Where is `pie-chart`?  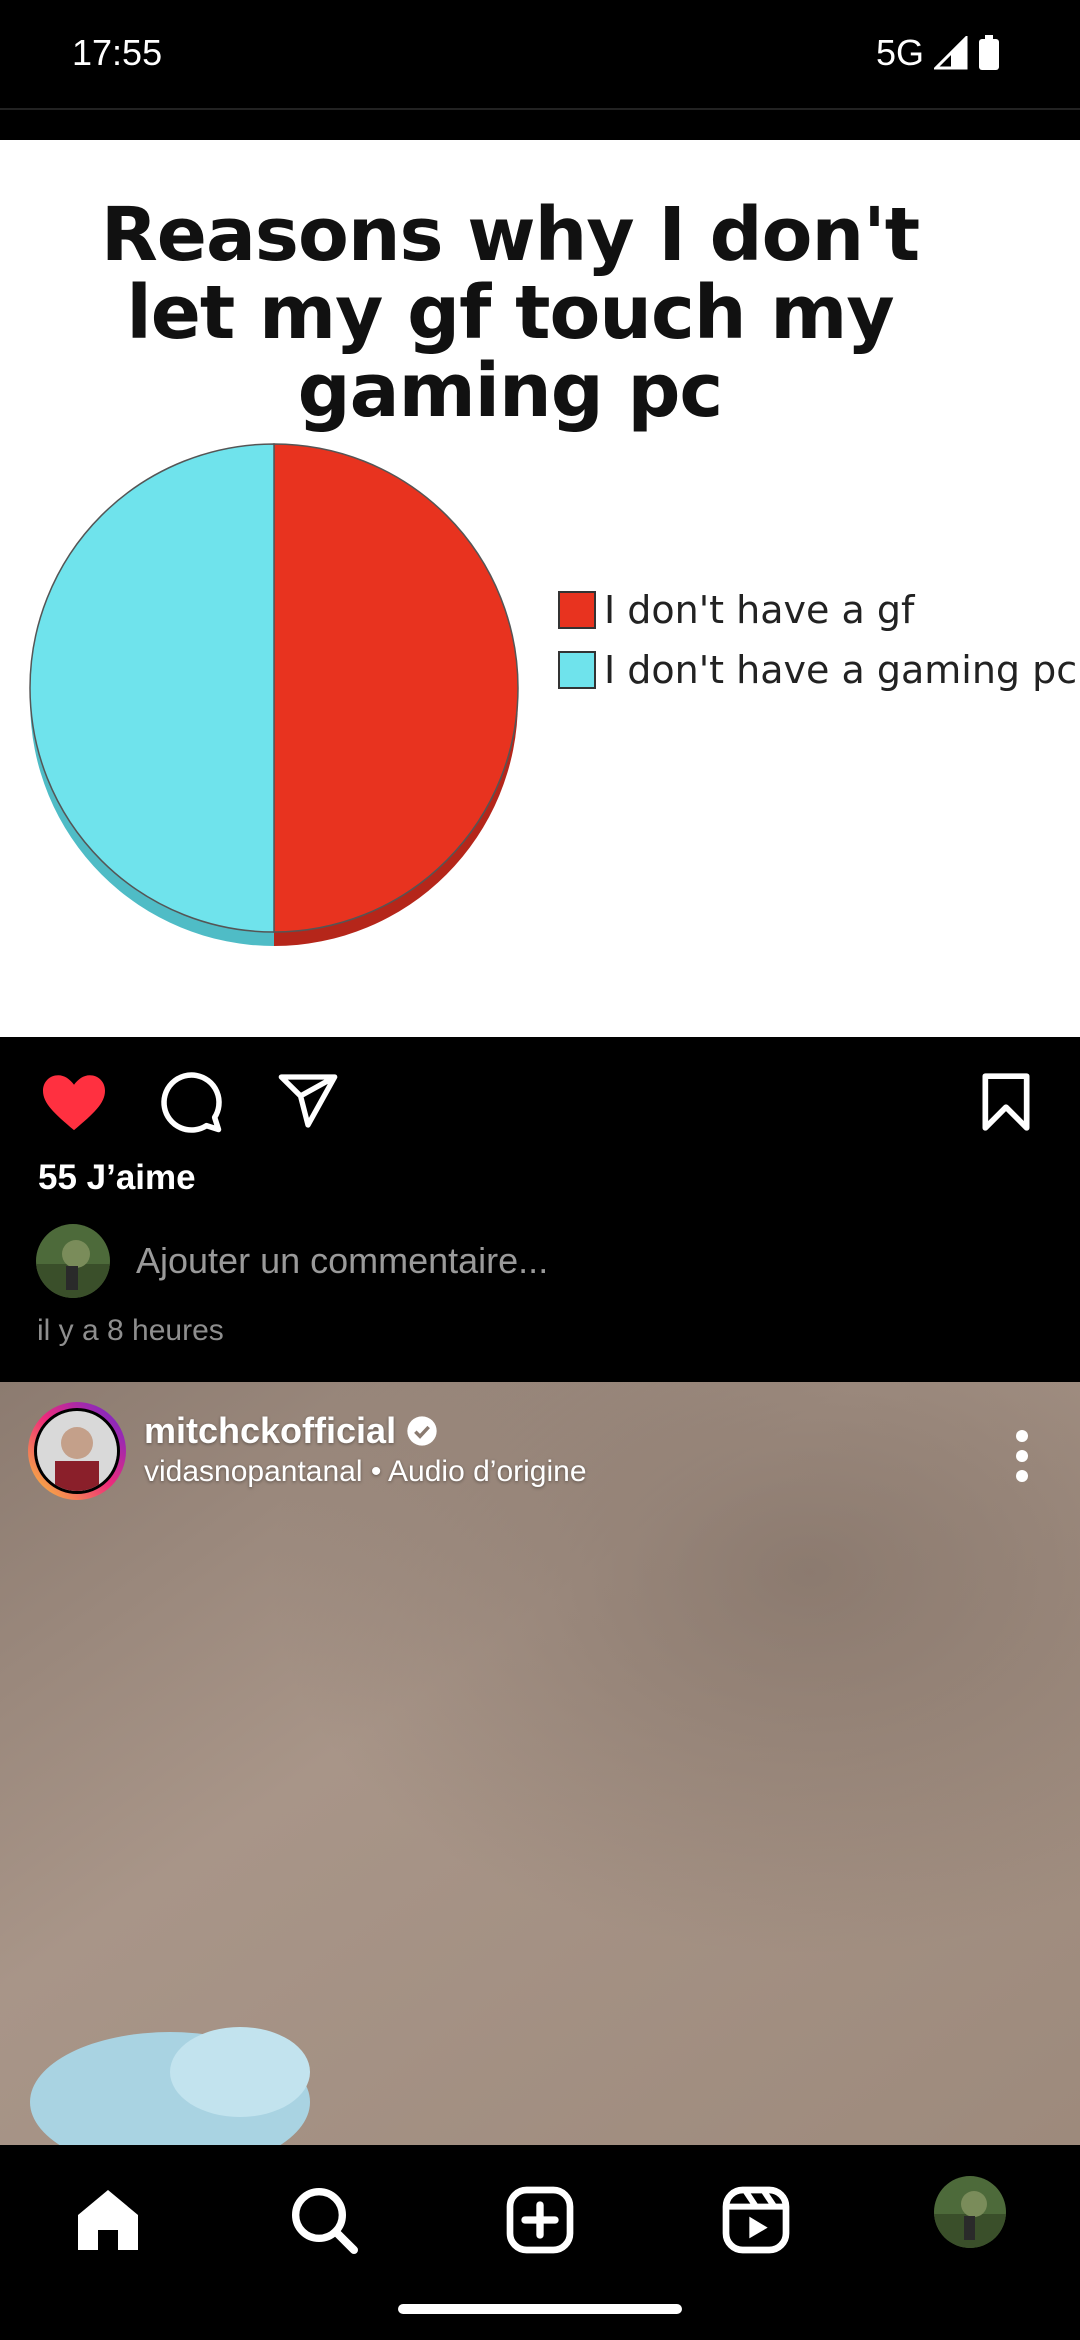 pie-chart is located at coordinates (274, 694).